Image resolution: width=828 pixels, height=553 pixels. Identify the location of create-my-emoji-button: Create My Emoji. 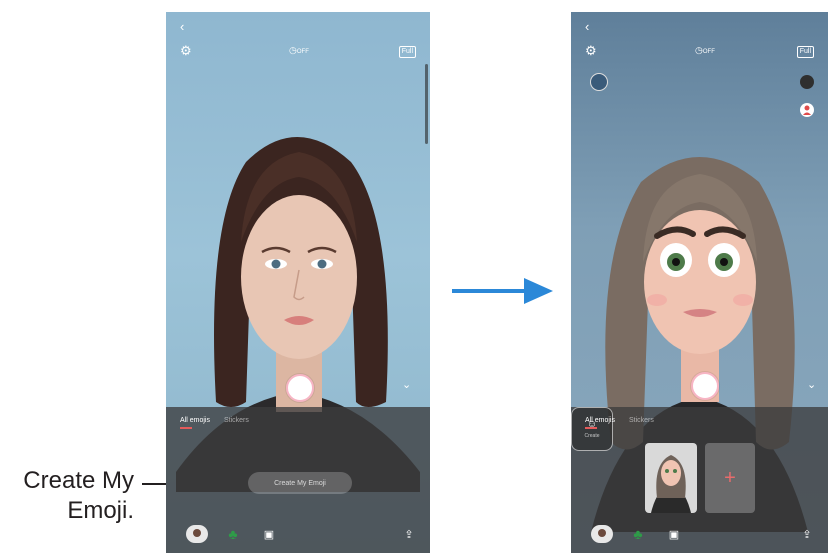
(300, 483).